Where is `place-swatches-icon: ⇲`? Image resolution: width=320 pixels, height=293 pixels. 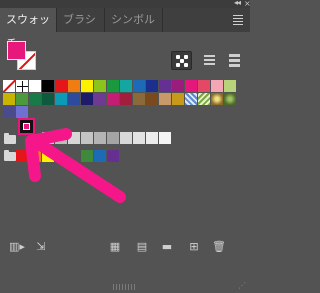
place-swatches-icon: ⇲ is located at coordinates (41, 247).